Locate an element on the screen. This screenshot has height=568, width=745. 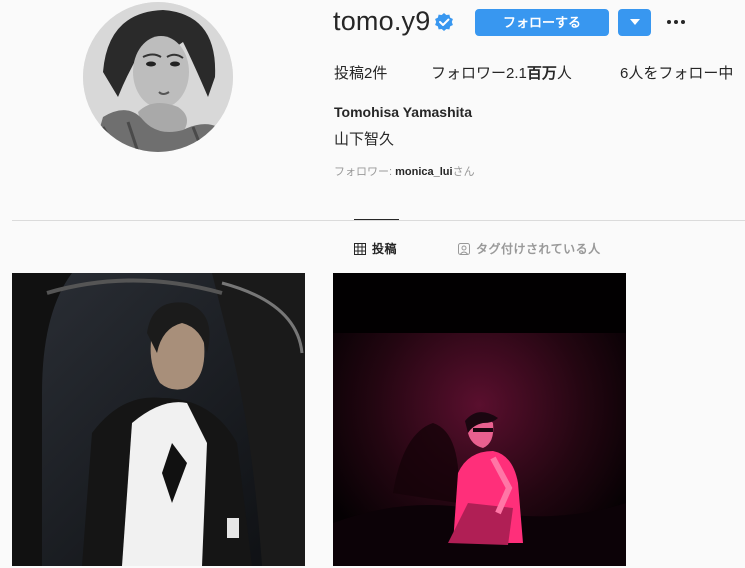
followed-by-prefix: フォロワー: is located at coordinates (365, 172).